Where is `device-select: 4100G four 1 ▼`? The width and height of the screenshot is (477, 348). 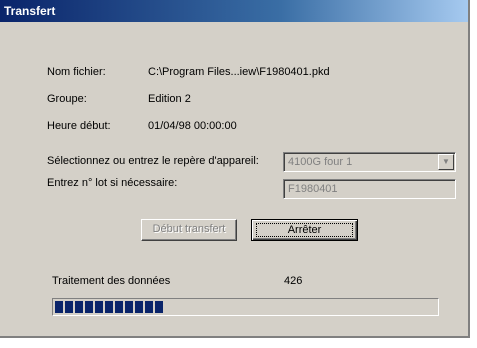 device-select: 4100G four 1 ▼ is located at coordinates (369, 162).